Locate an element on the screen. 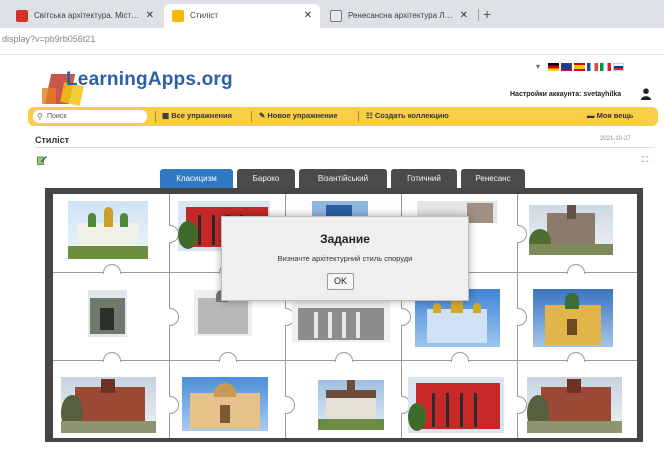 The height and width of the screenshot is (449, 664). toolbar-label: Все упражнения is located at coordinates (202, 115).